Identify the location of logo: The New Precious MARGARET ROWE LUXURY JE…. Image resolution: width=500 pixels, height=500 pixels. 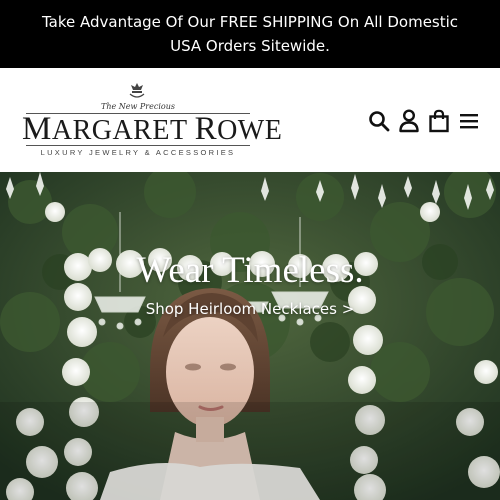
(152, 122).